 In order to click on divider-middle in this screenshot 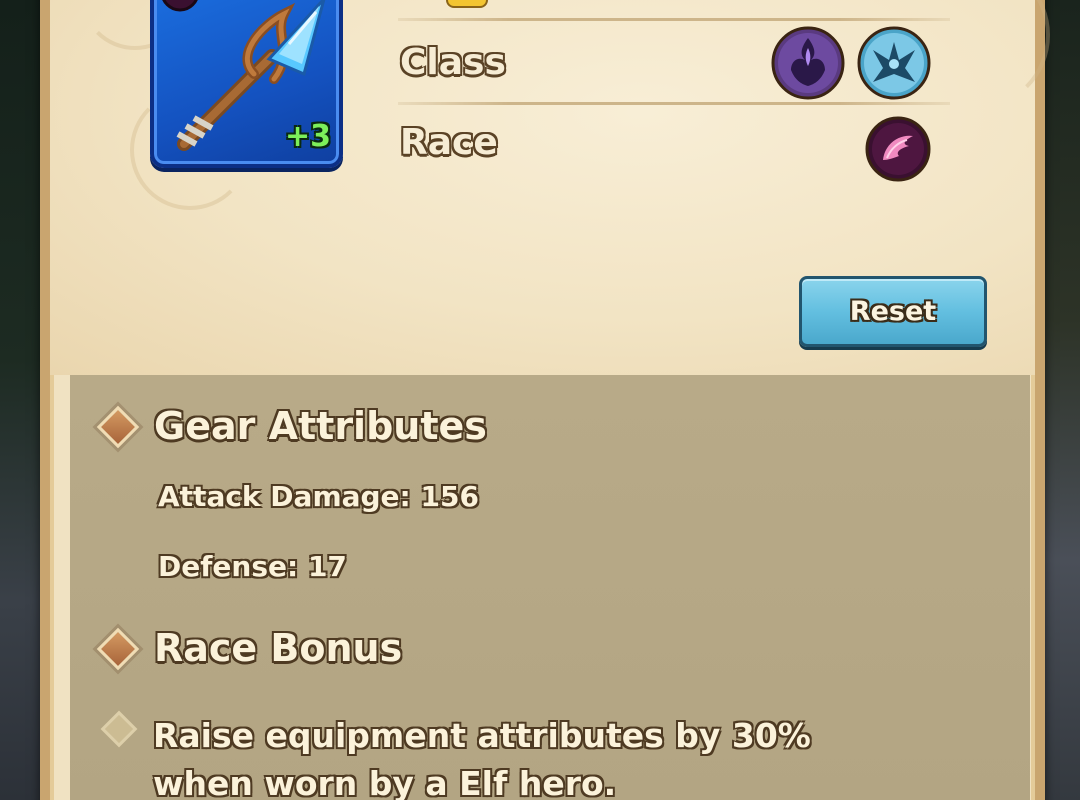, I will do `click(674, 103)`.